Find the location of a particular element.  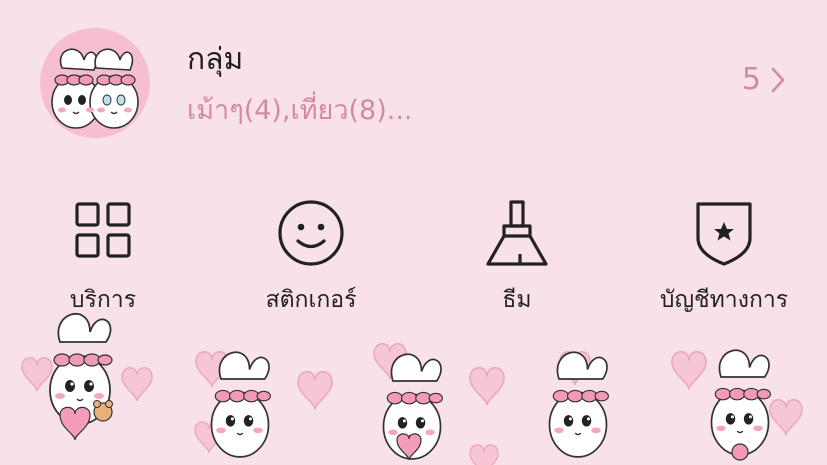

menu-item-official-accounts: บัญชีทางการ is located at coordinates (724, 257).